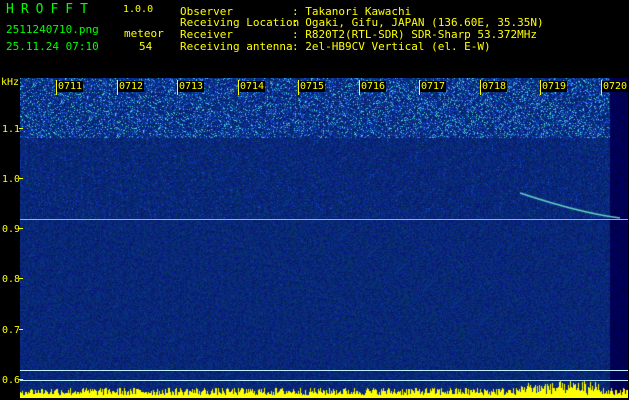 Image resolution: width=629 pixels, height=400 pixels. What do you see at coordinates (236, 46) in the screenshot?
I see `antenna-label: Receiving antenna` at bounding box center [236, 46].